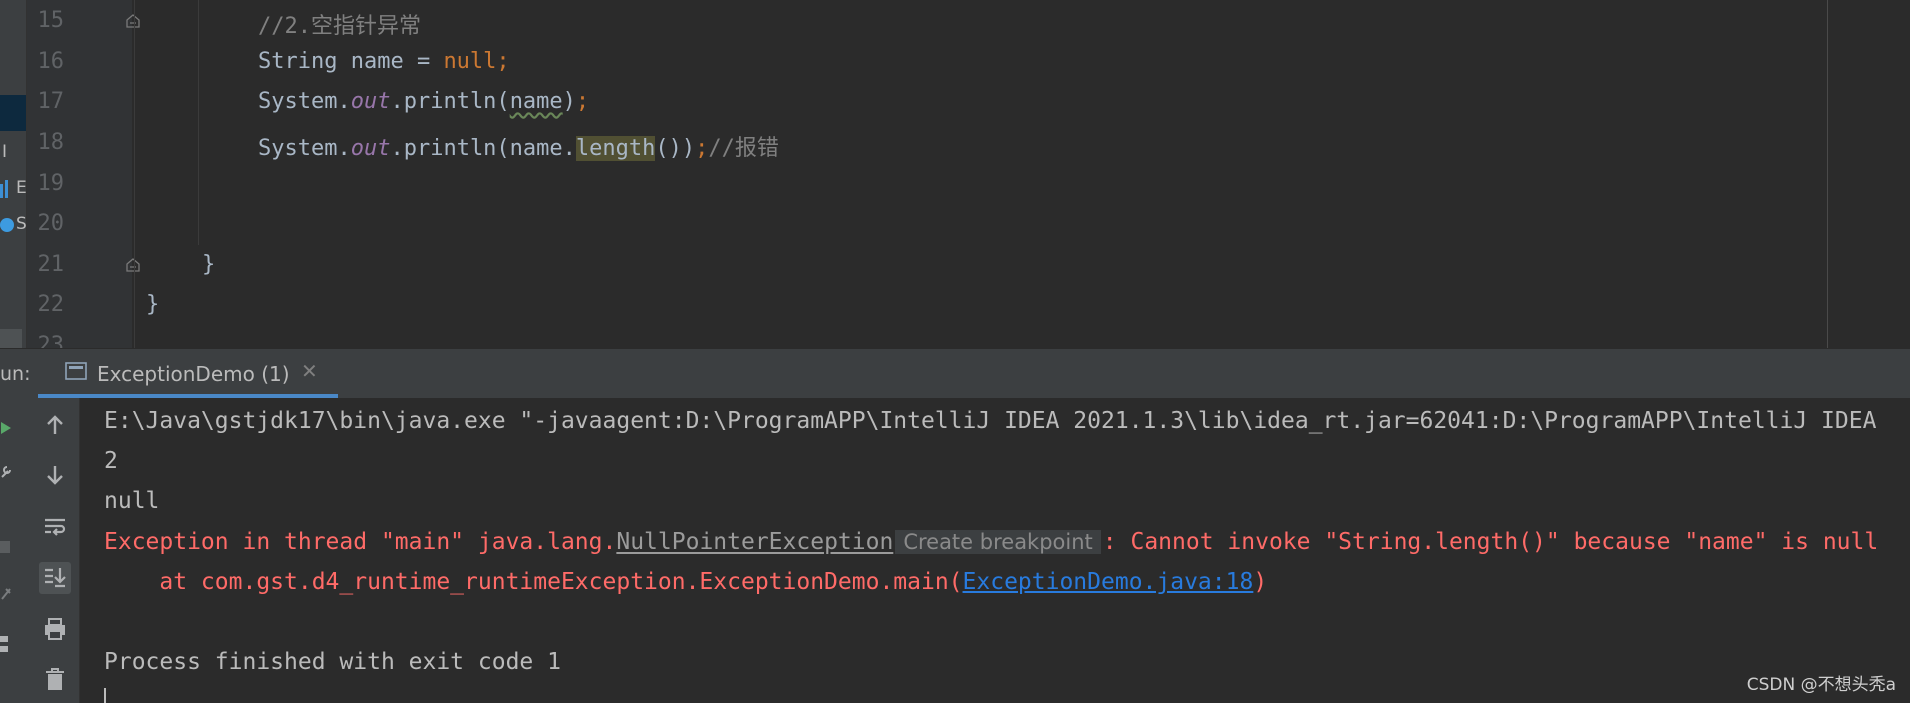  Describe the element at coordinates (51, 264) in the screenshot. I see `line-number: 21` at that location.